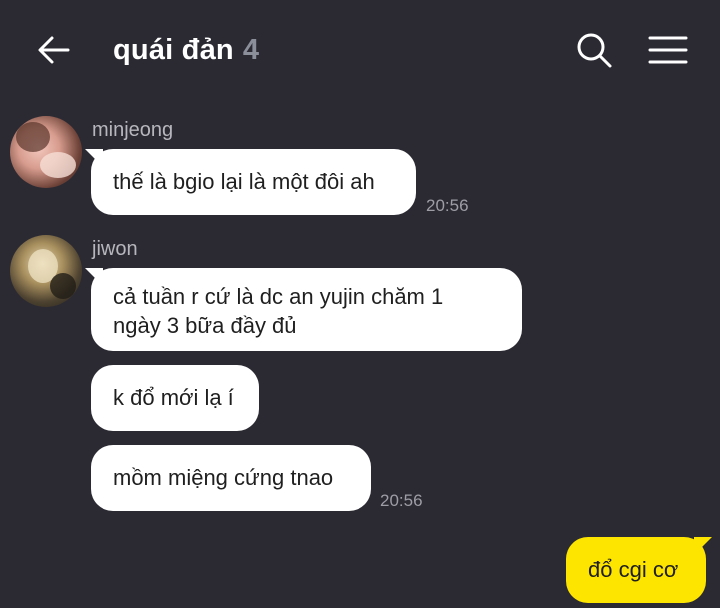 The width and height of the screenshot is (720, 608). Describe the element at coordinates (133, 130) in the screenshot. I see `sender-name-minjeong: minjeong` at that location.